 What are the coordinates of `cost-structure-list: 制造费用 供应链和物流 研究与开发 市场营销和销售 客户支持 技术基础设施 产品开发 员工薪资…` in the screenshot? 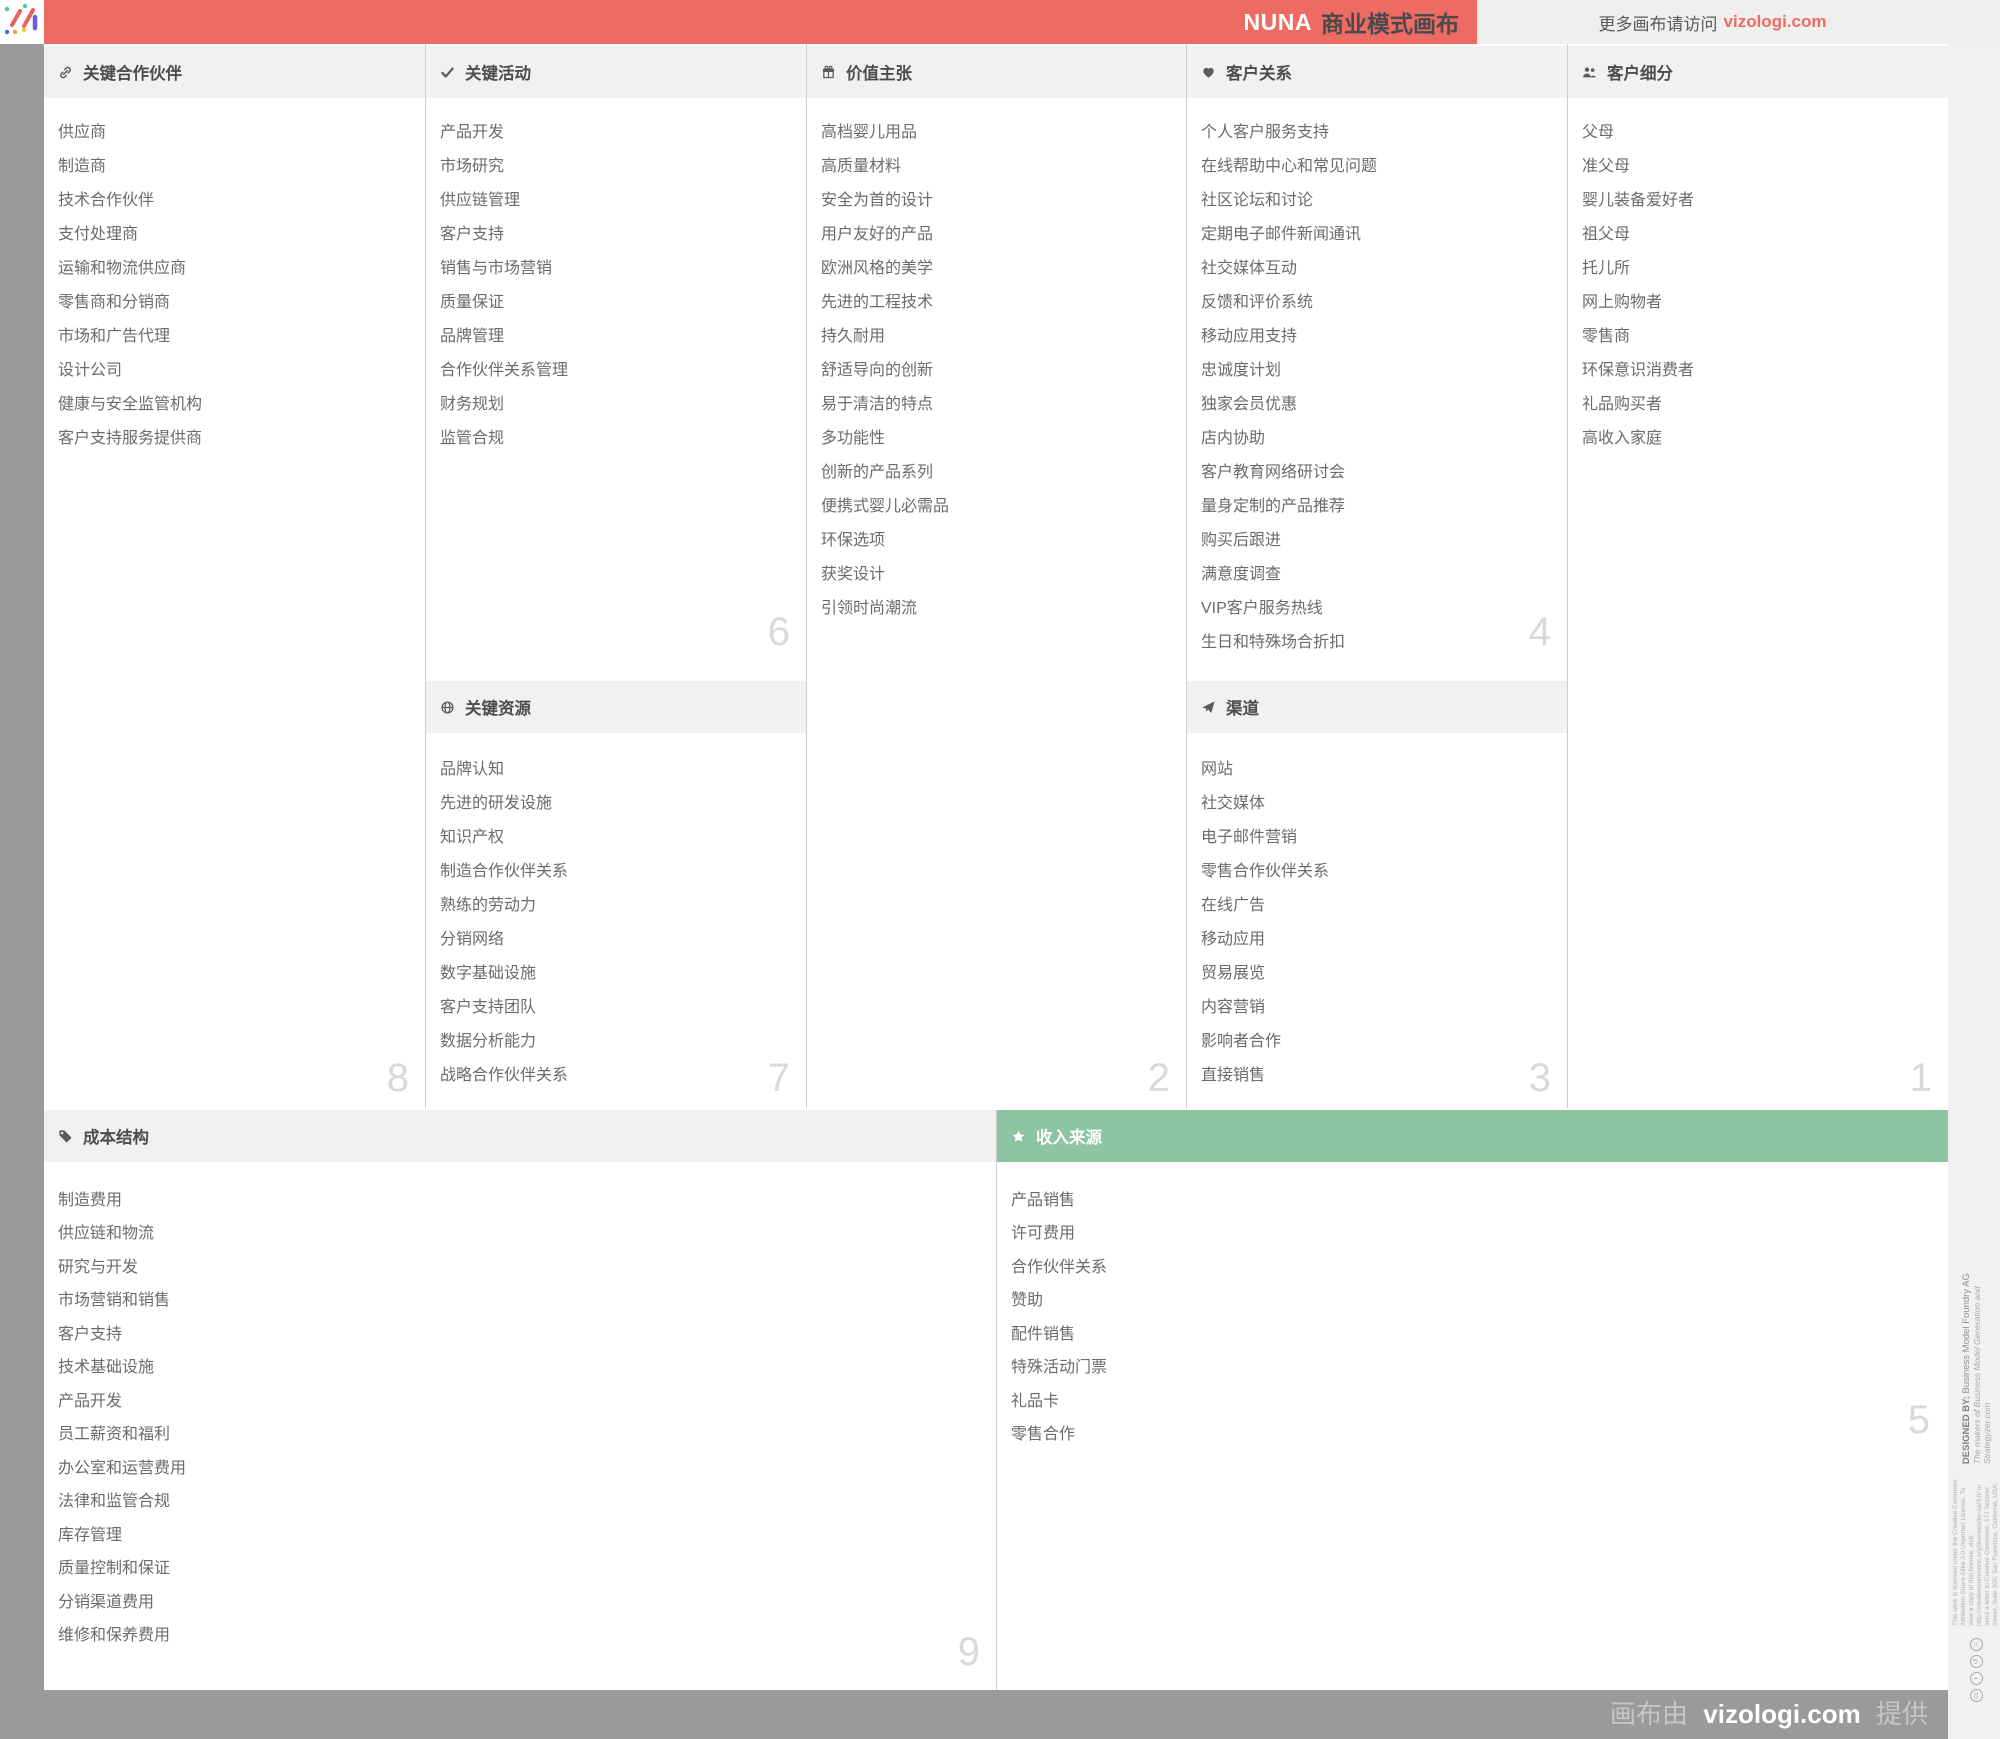 It's located at (522, 1415).